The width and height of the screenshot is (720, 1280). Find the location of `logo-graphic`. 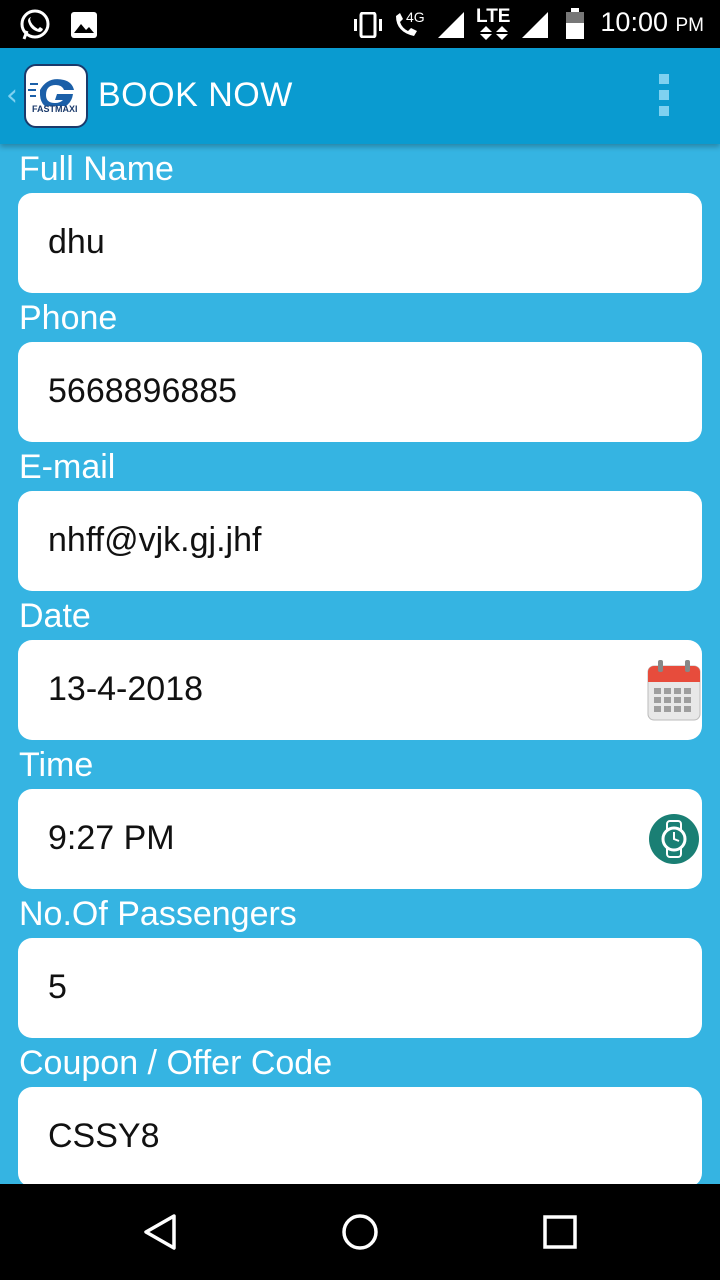

logo-graphic is located at coordinates (54, 97).